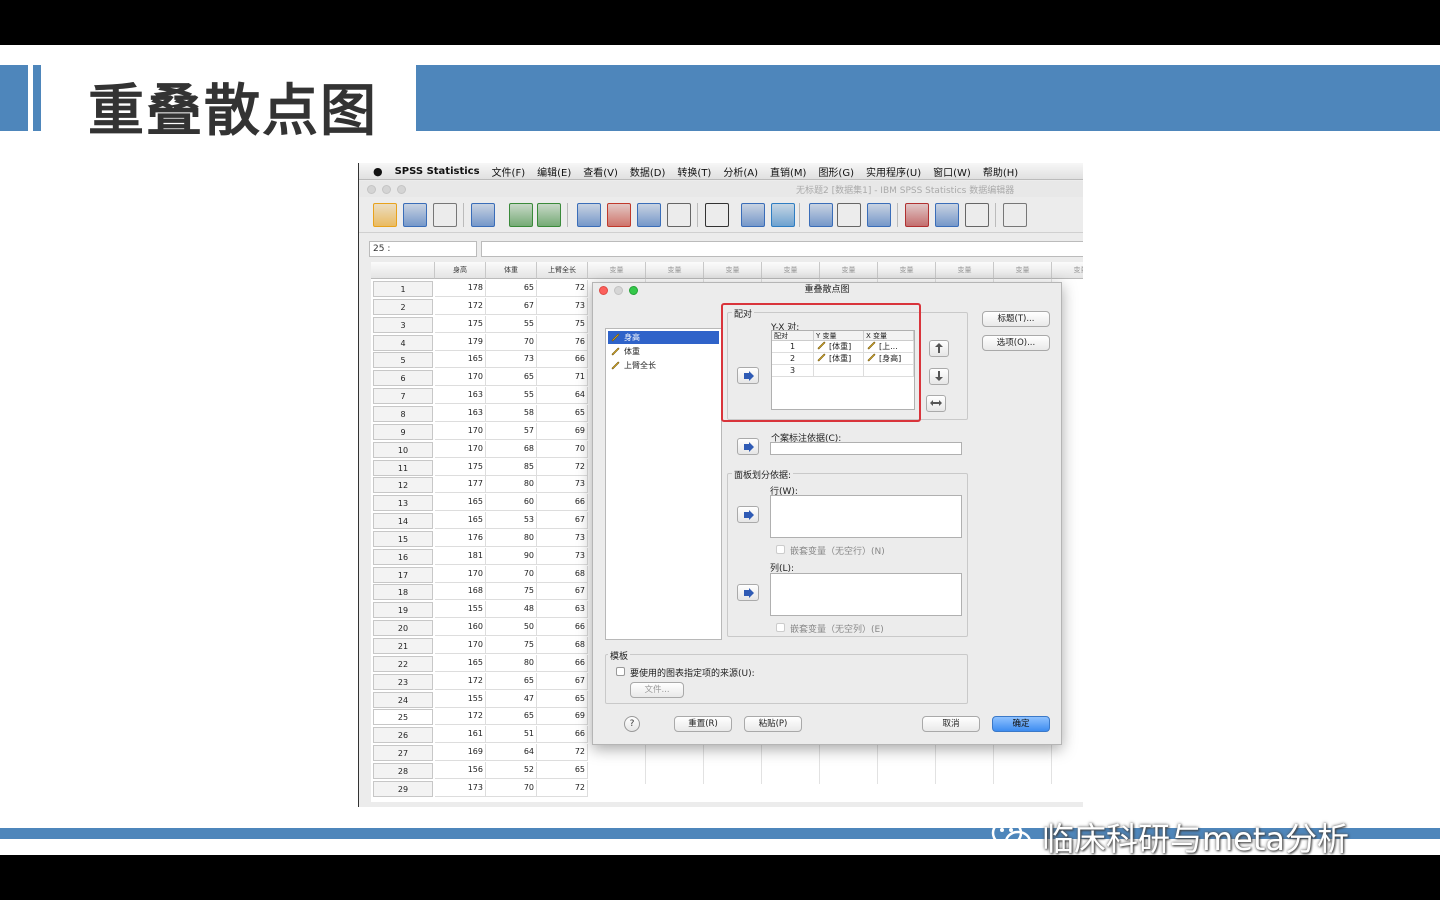  Describe the element at coordinates (511, 538) in the screenshot. I see `data-cell: 80` at that location.